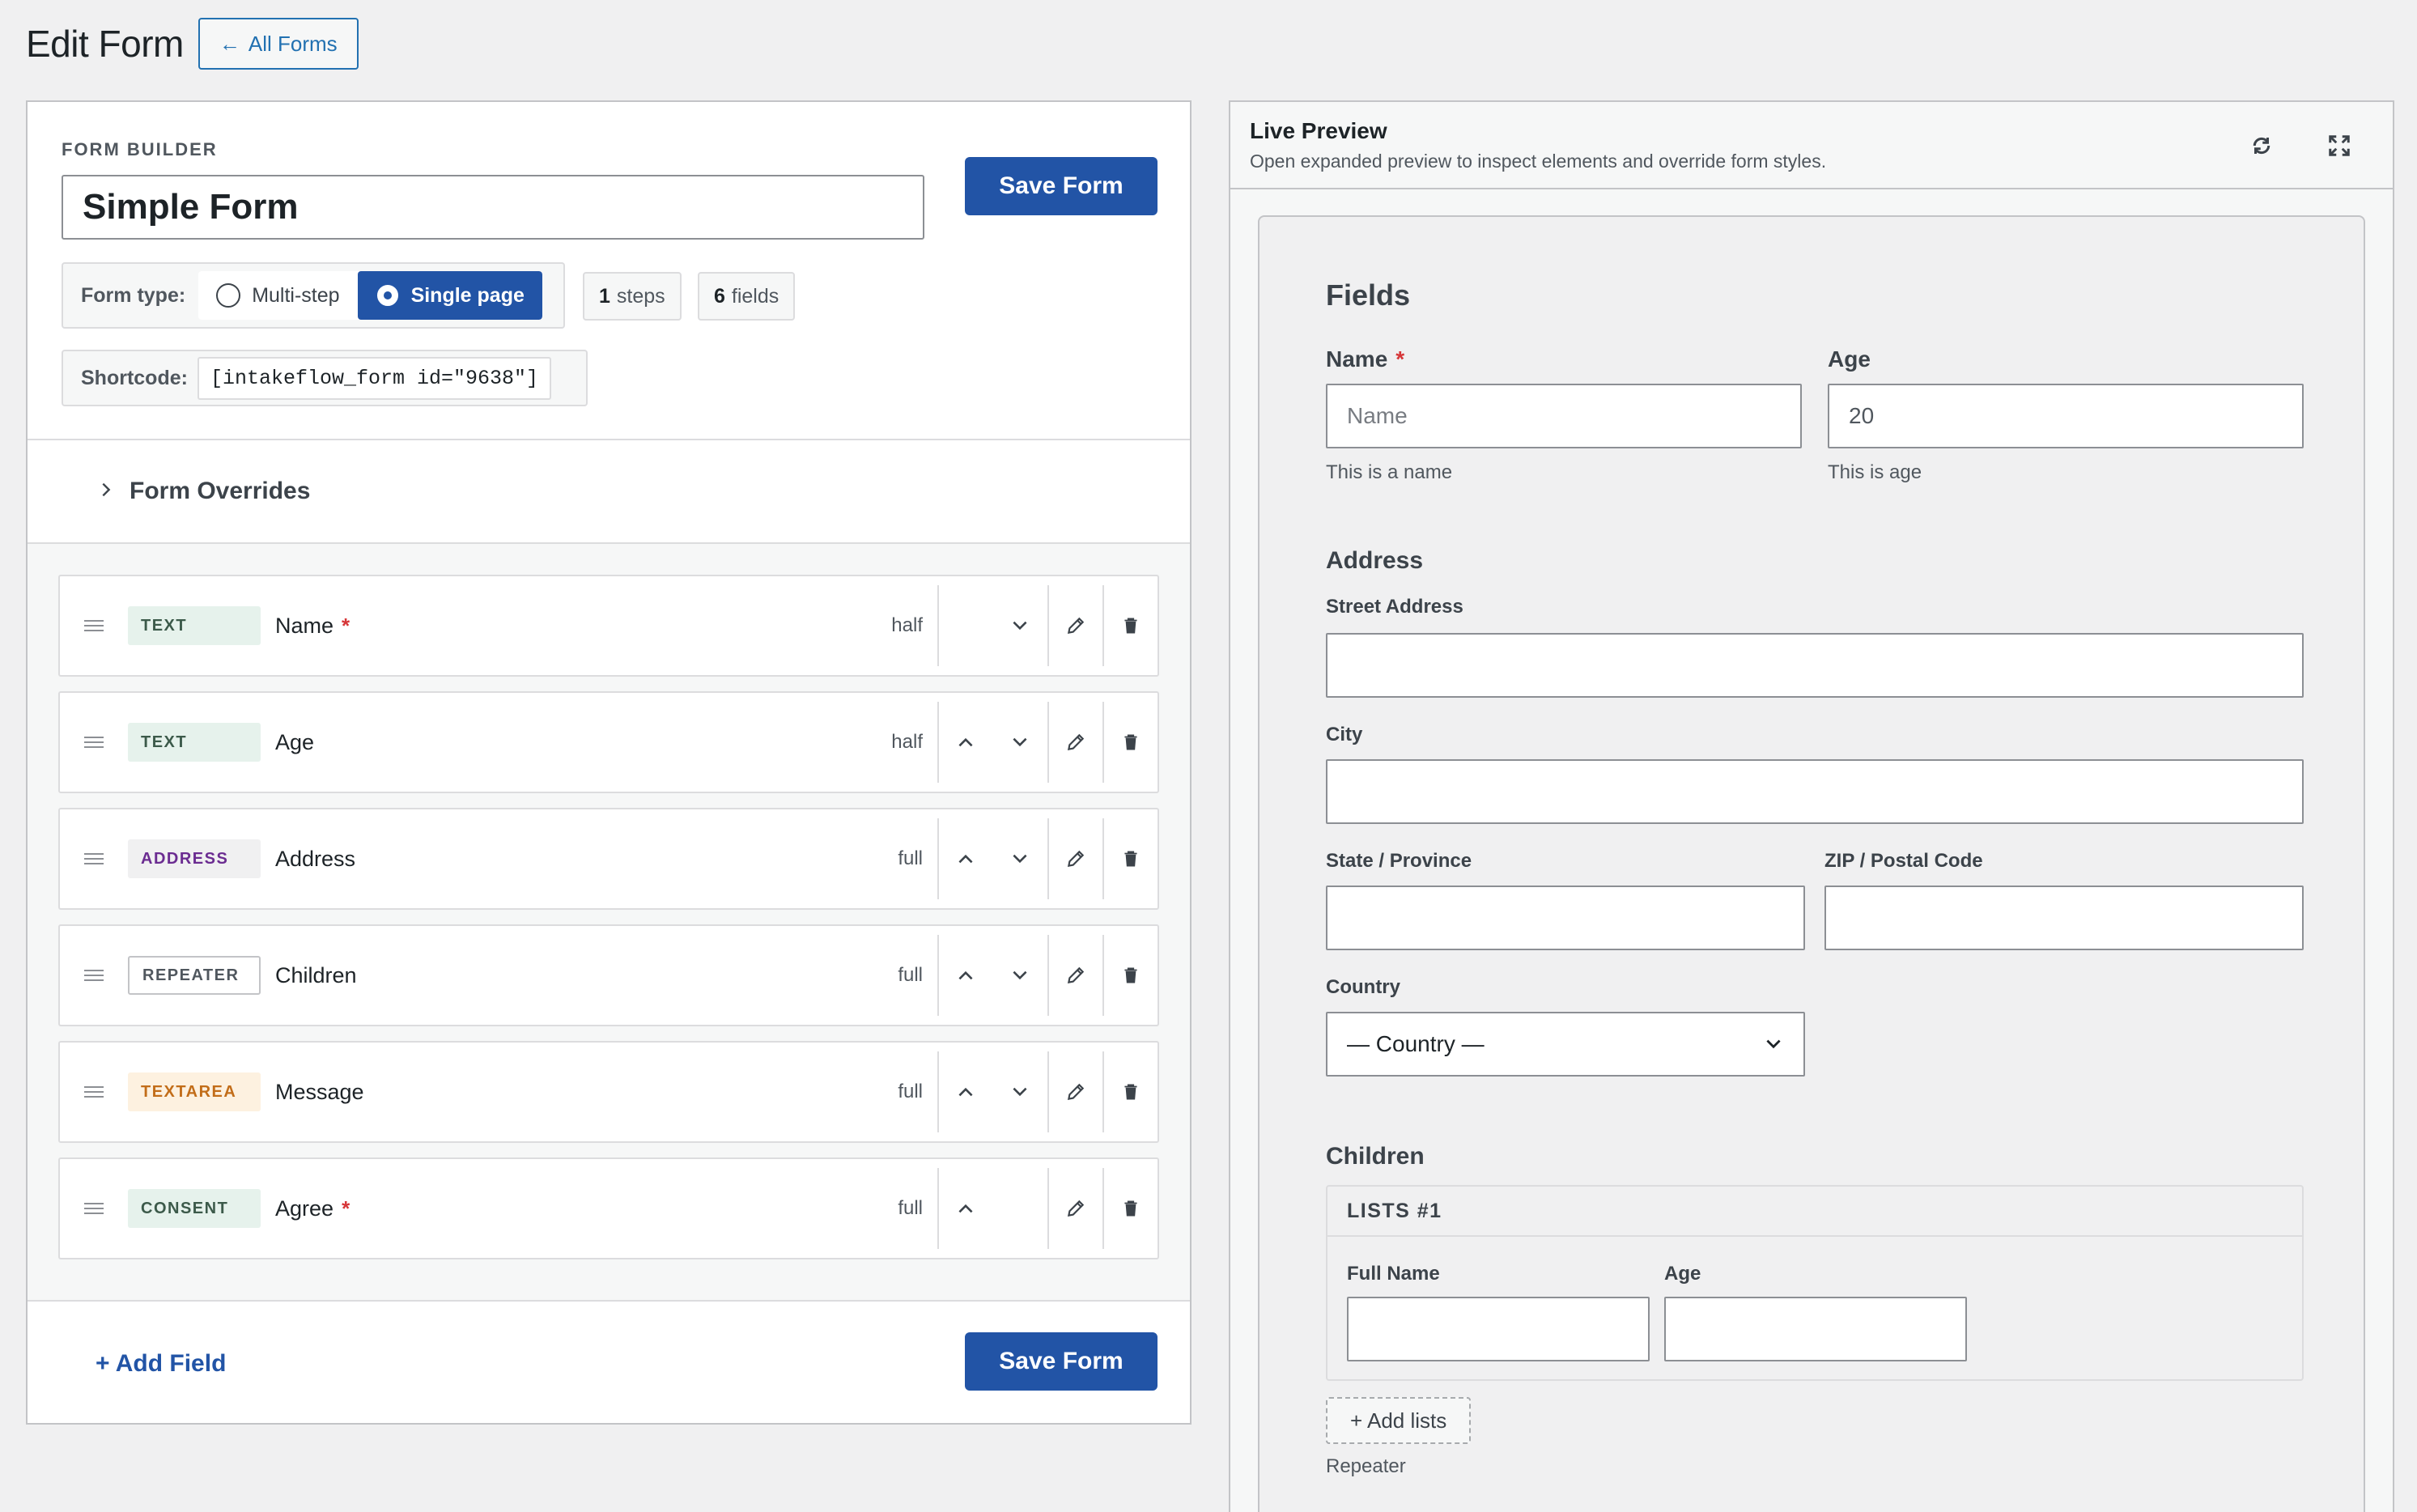 This screenshot has width=2417, height=1512. What do you see at coordinates (140, 149) in the screenshot?
I see `section-label: FORM BUILDER` at bounding box center [140, 149].